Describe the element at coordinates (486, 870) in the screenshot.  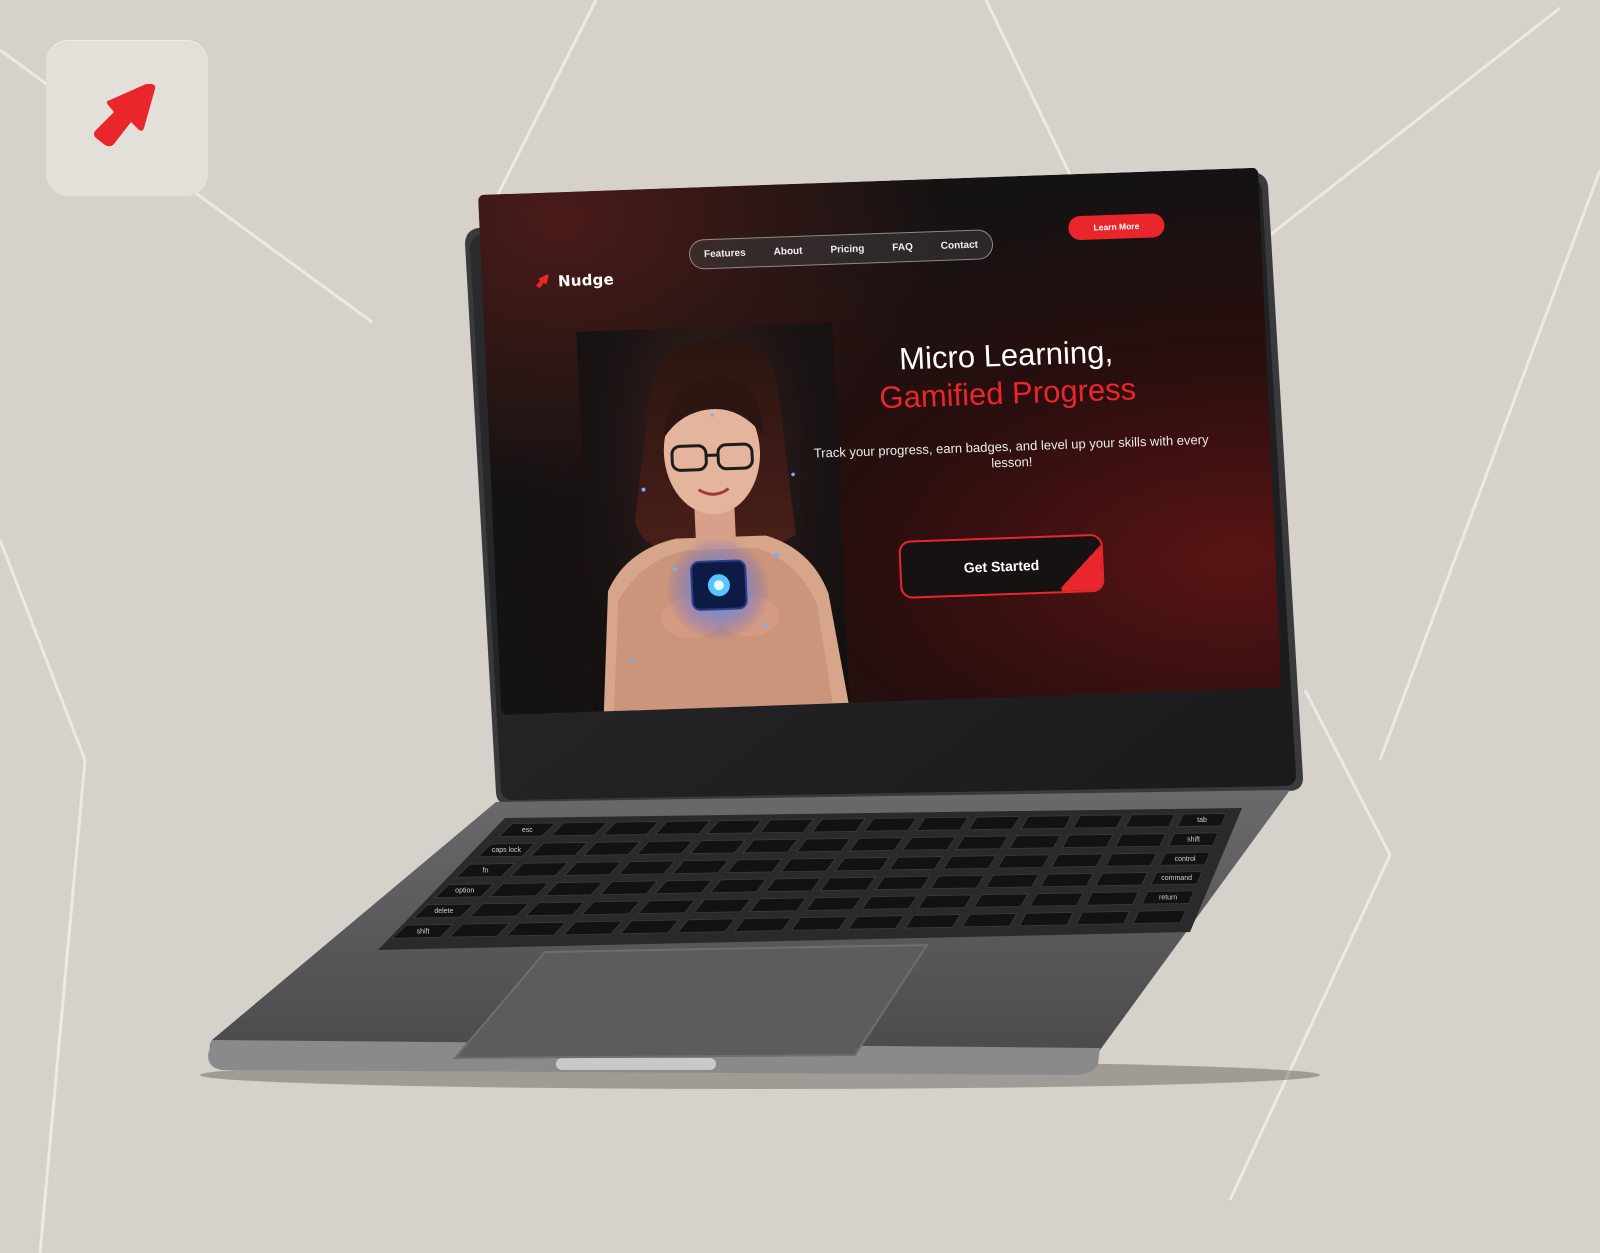
I see `keyboard-key-label: fn` at that location.